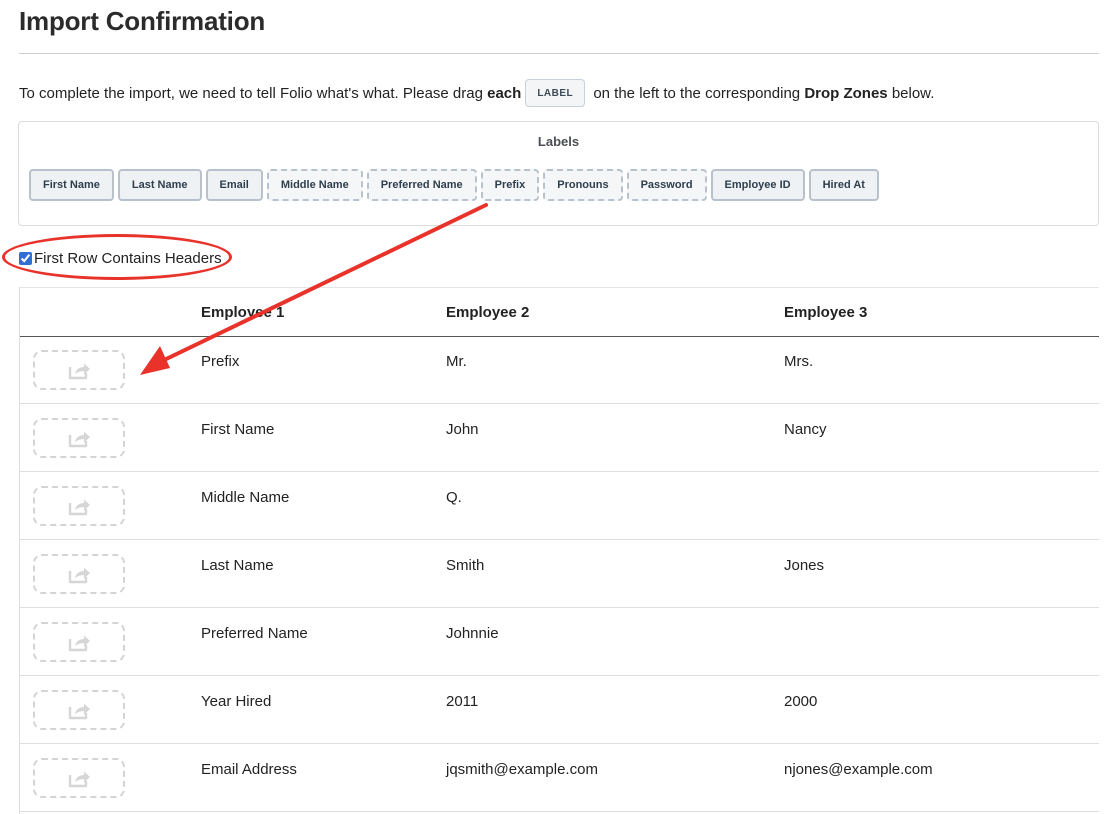 This screenshot has height=814, width=1111. What do you see at coordinates (555, 93) in the screenshot?
I see `example-label-chip: LABEL` at bounding box center [555, 93].